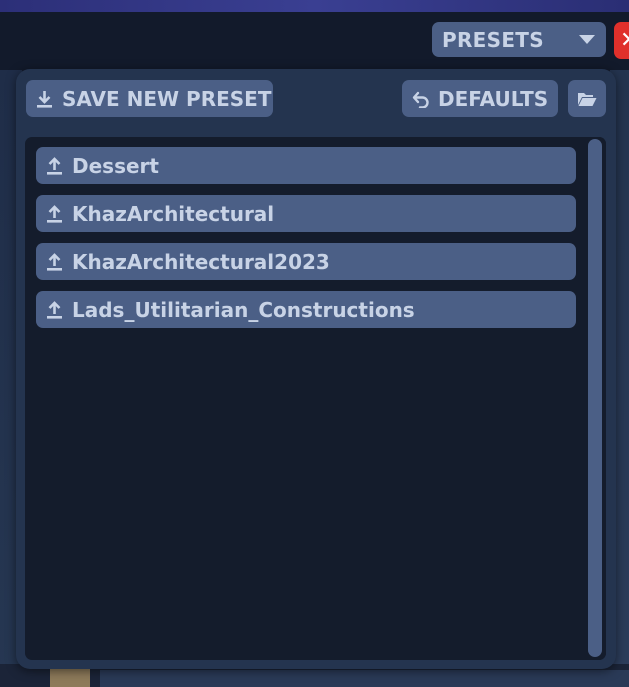  I want to click on preset-item-label: Dessert, so click(115, 165).